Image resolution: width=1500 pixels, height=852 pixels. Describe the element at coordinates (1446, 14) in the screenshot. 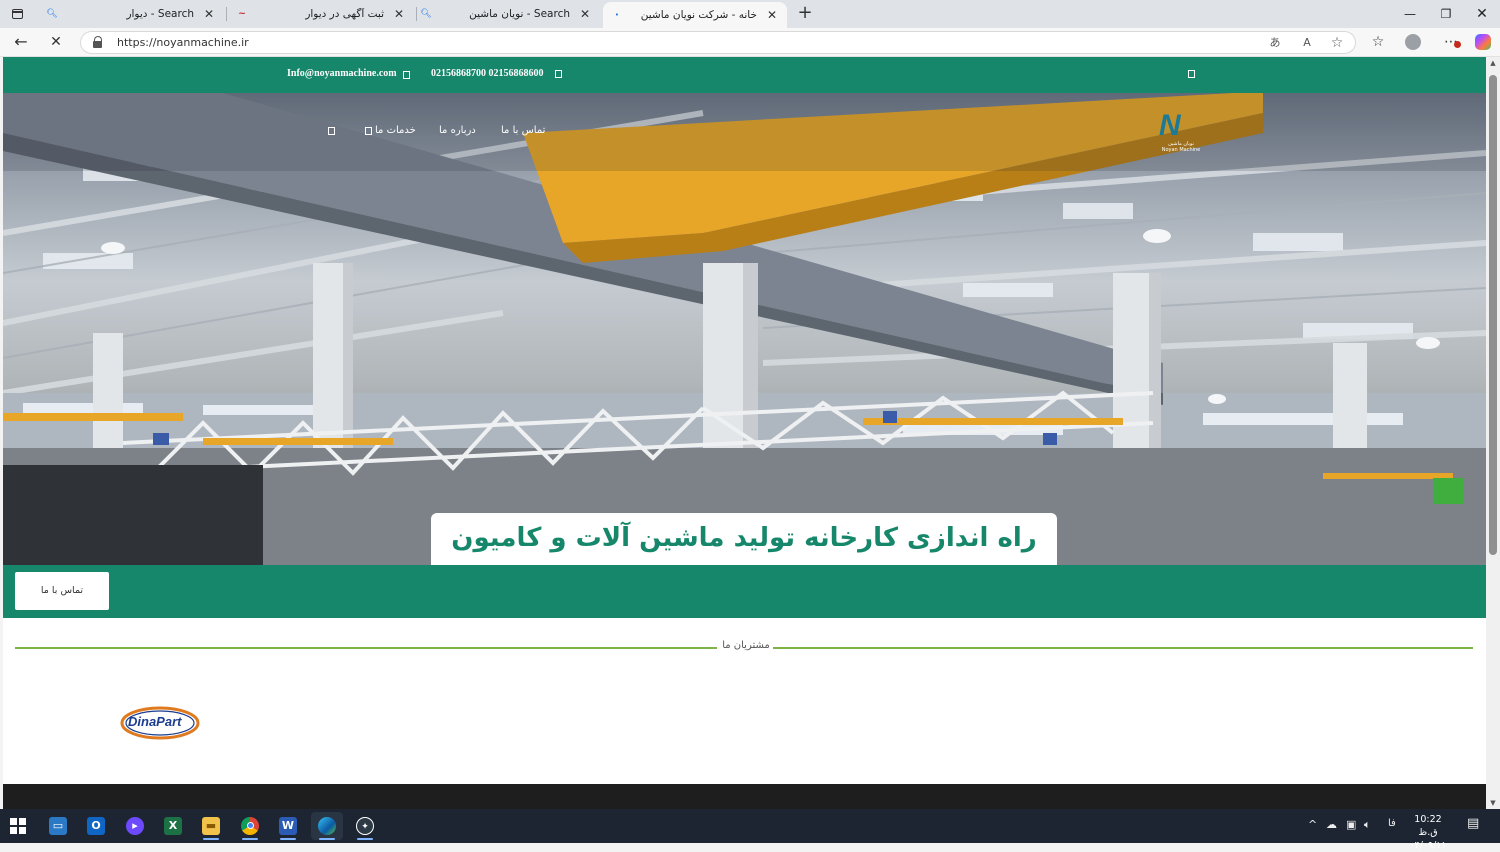

I see `restore-button: ❐` at that location.